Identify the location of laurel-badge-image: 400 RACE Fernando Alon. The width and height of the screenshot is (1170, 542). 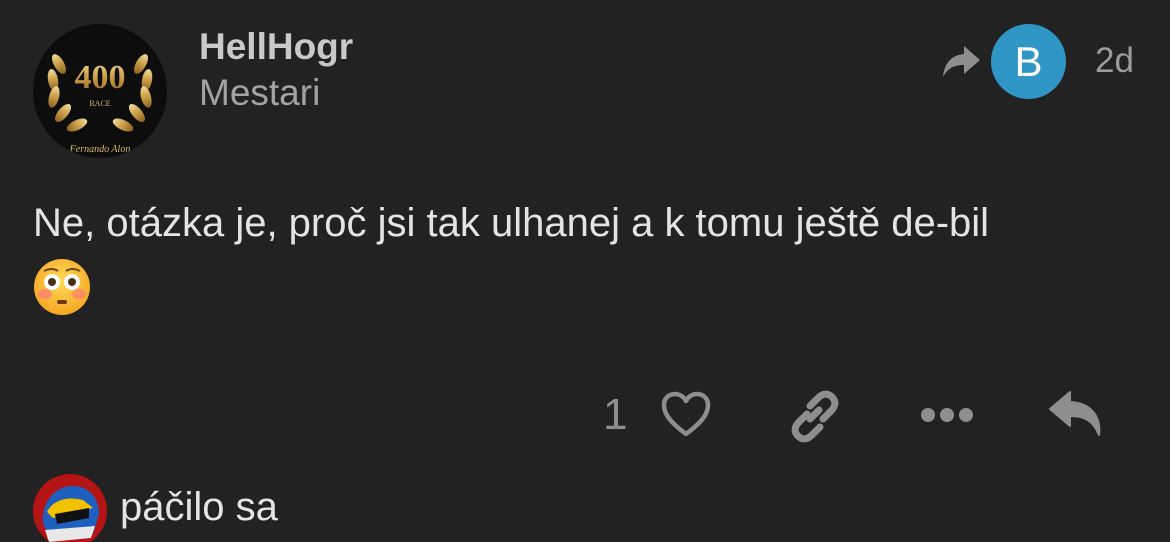
(100, 91).